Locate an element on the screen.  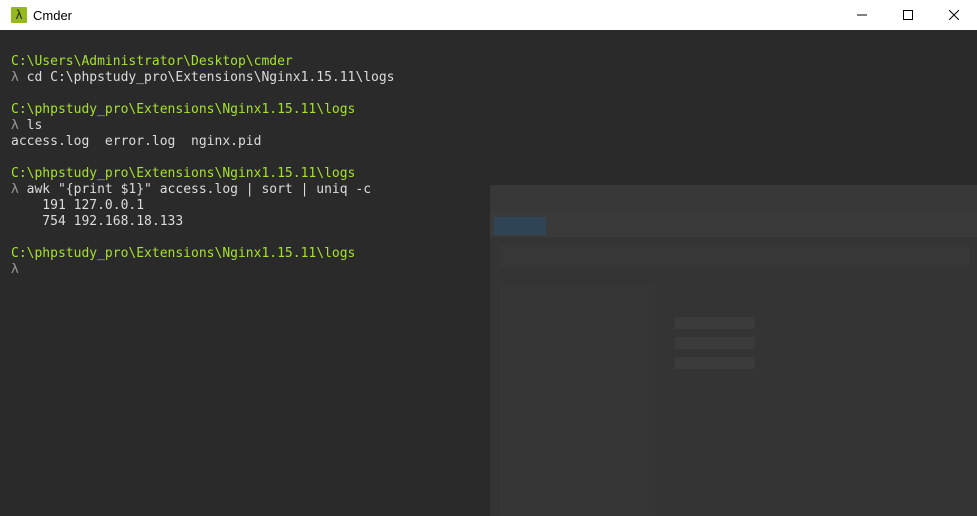
window-controls is located at coordinates (908, 15).